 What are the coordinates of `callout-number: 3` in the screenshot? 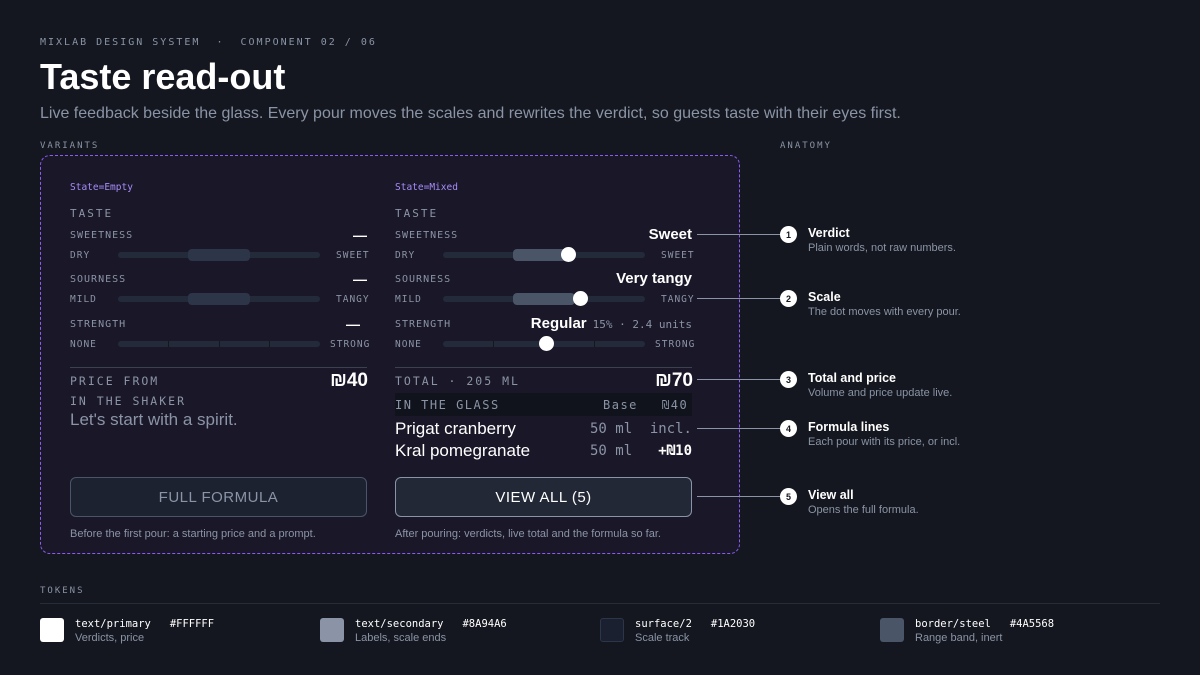 It's located at (788, 379).